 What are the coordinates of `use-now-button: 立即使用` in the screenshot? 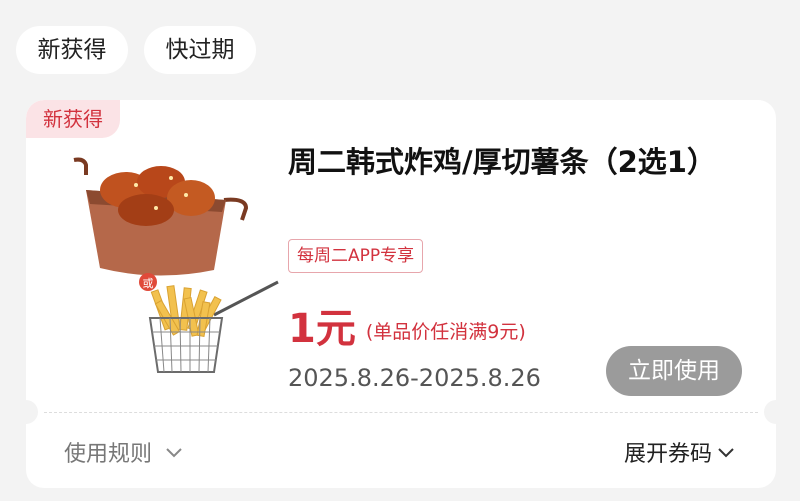 It's located at (674, 371).